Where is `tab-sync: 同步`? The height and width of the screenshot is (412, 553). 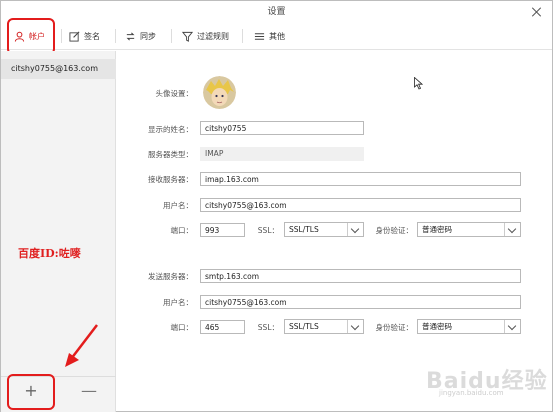
tab-sync: 同步 is located at coordinates (140, 36).